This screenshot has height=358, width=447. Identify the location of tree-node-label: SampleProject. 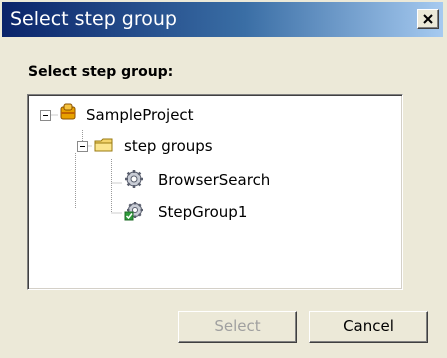
(140, 115).